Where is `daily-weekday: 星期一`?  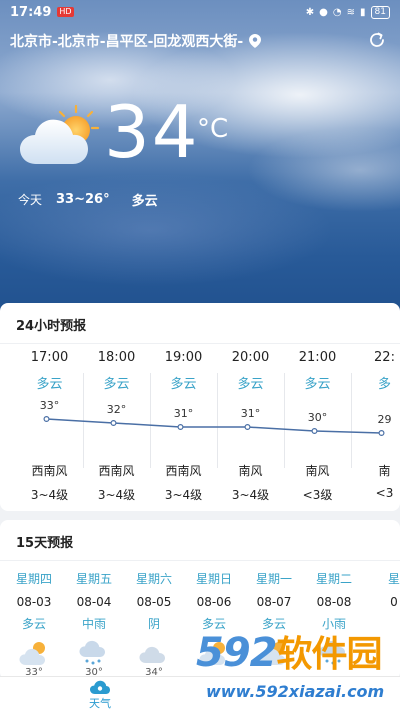
daily-weekday: 星期一 is located at coordinates (273, 579).